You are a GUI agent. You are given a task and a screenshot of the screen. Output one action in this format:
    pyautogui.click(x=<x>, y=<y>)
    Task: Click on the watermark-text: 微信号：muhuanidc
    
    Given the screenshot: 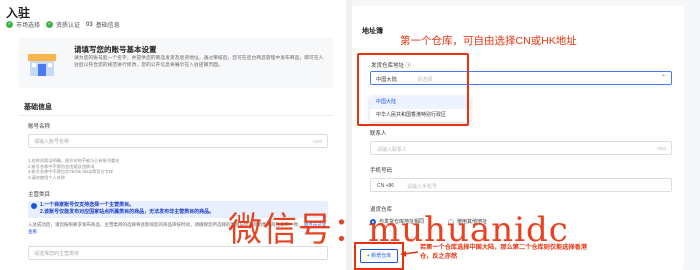 What is the action you would take?
    pyautogui.click(x=398, y=230)
    